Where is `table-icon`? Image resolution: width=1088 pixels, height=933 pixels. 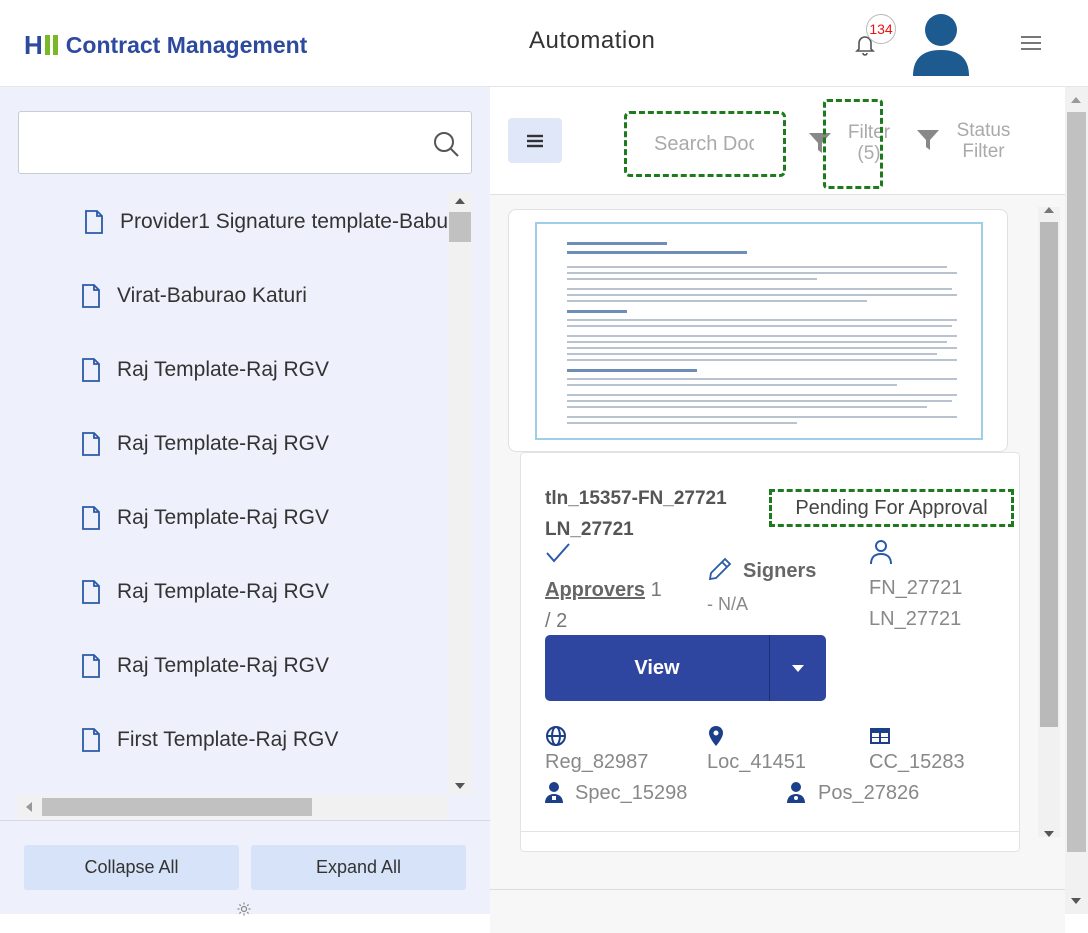
table-icon is located at coordinates (880, 736).